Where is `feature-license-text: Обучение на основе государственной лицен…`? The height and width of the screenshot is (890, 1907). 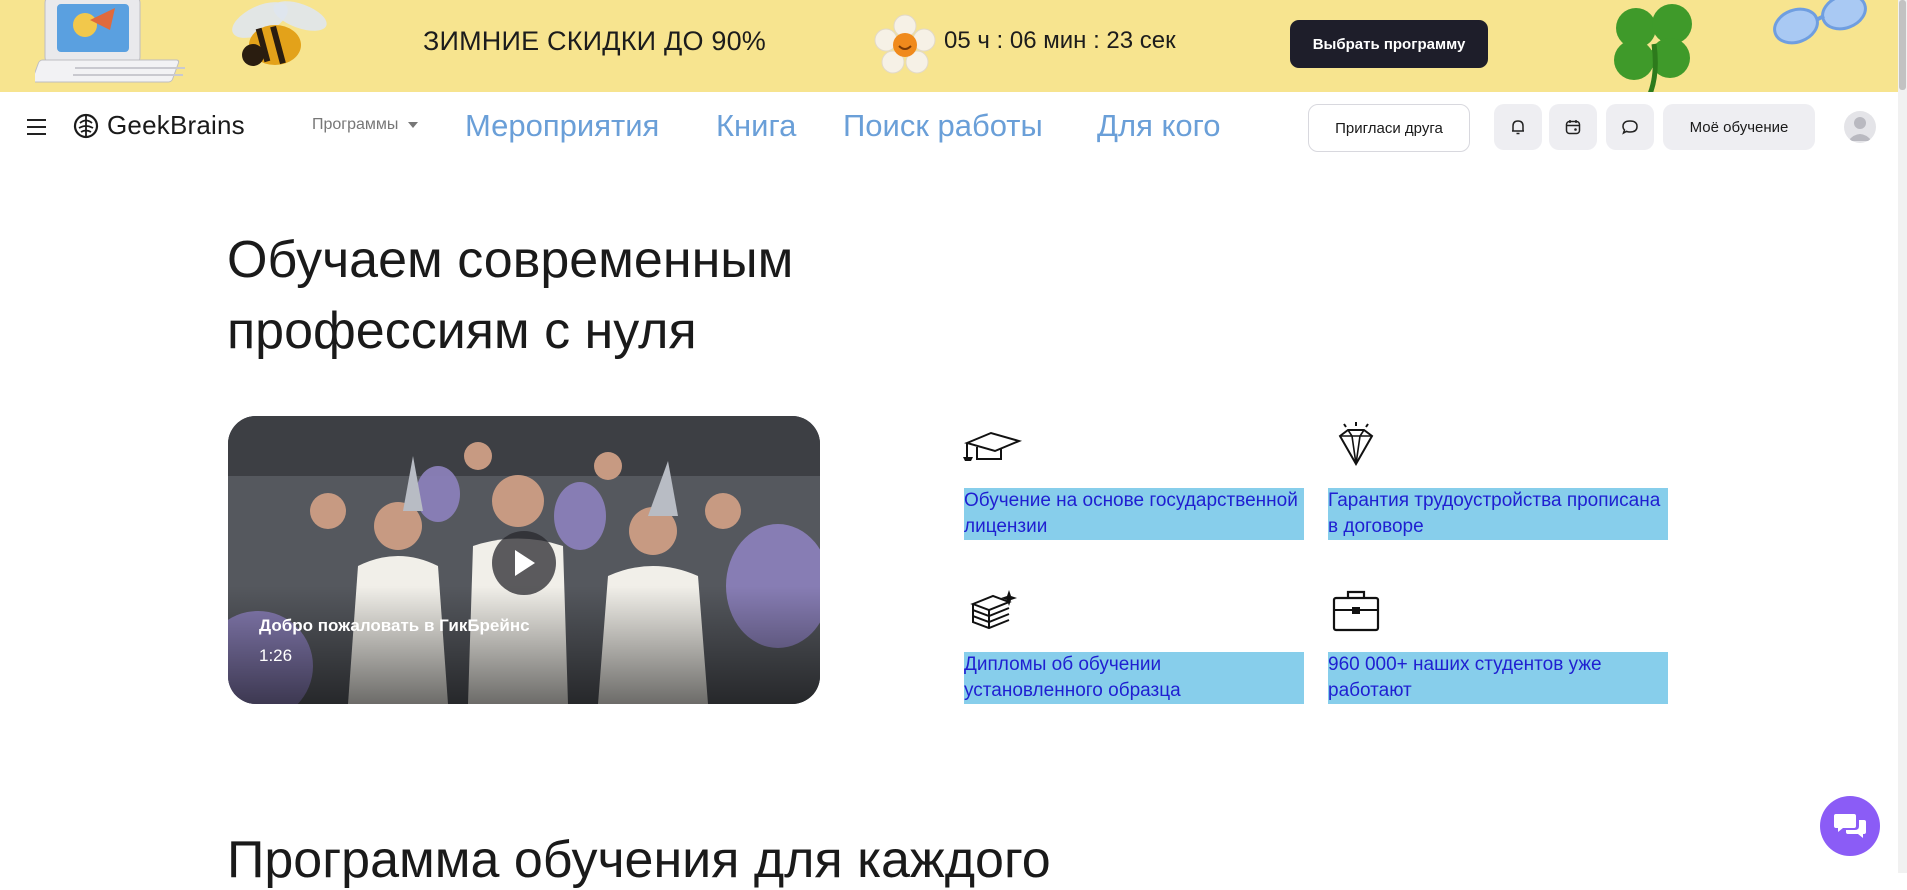 feature-license-text: Обучение на основе государственной лицен… is located at coordinates (1134, 514).